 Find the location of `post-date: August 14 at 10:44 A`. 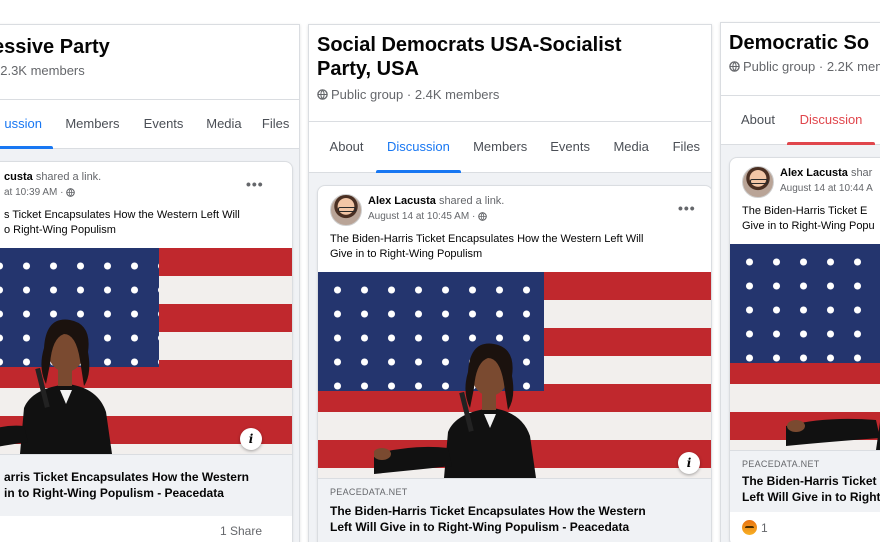

post-date: August 14 at 10:44 A is located at coordinates (826, 188).